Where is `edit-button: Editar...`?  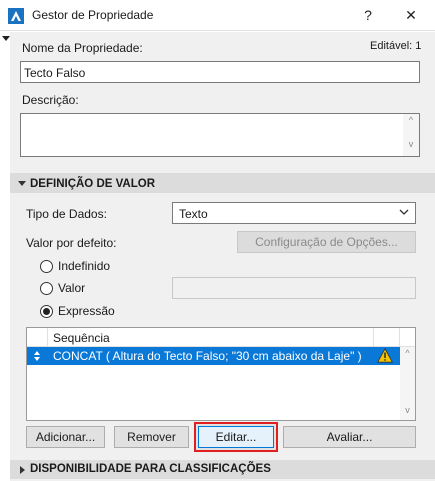 edit-button: Editar... is located at coordinates (236, 437).